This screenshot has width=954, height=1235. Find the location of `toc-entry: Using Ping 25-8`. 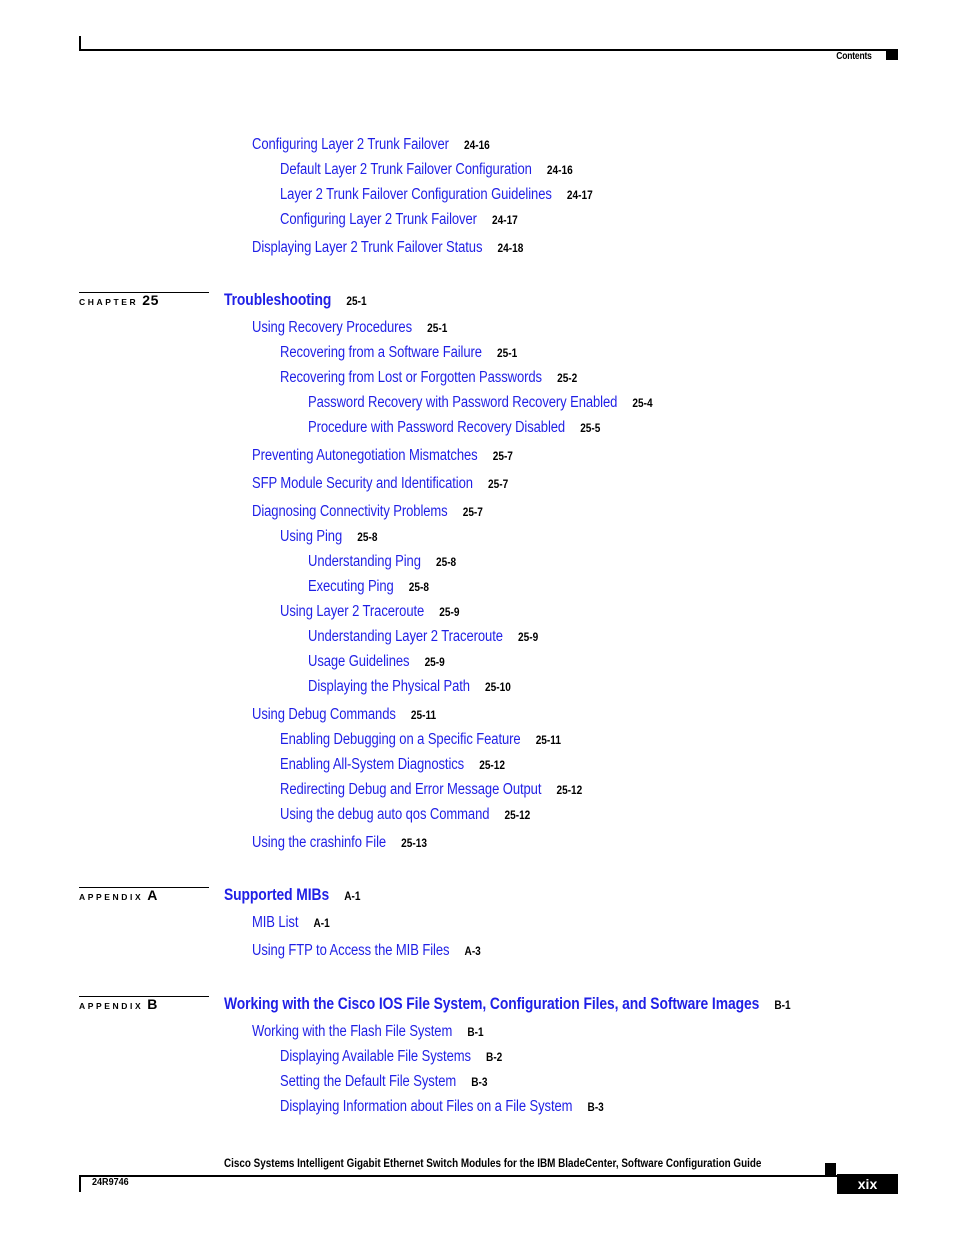

toc-entry: Using Ping 25-8 is located at coordinates (328, 537).